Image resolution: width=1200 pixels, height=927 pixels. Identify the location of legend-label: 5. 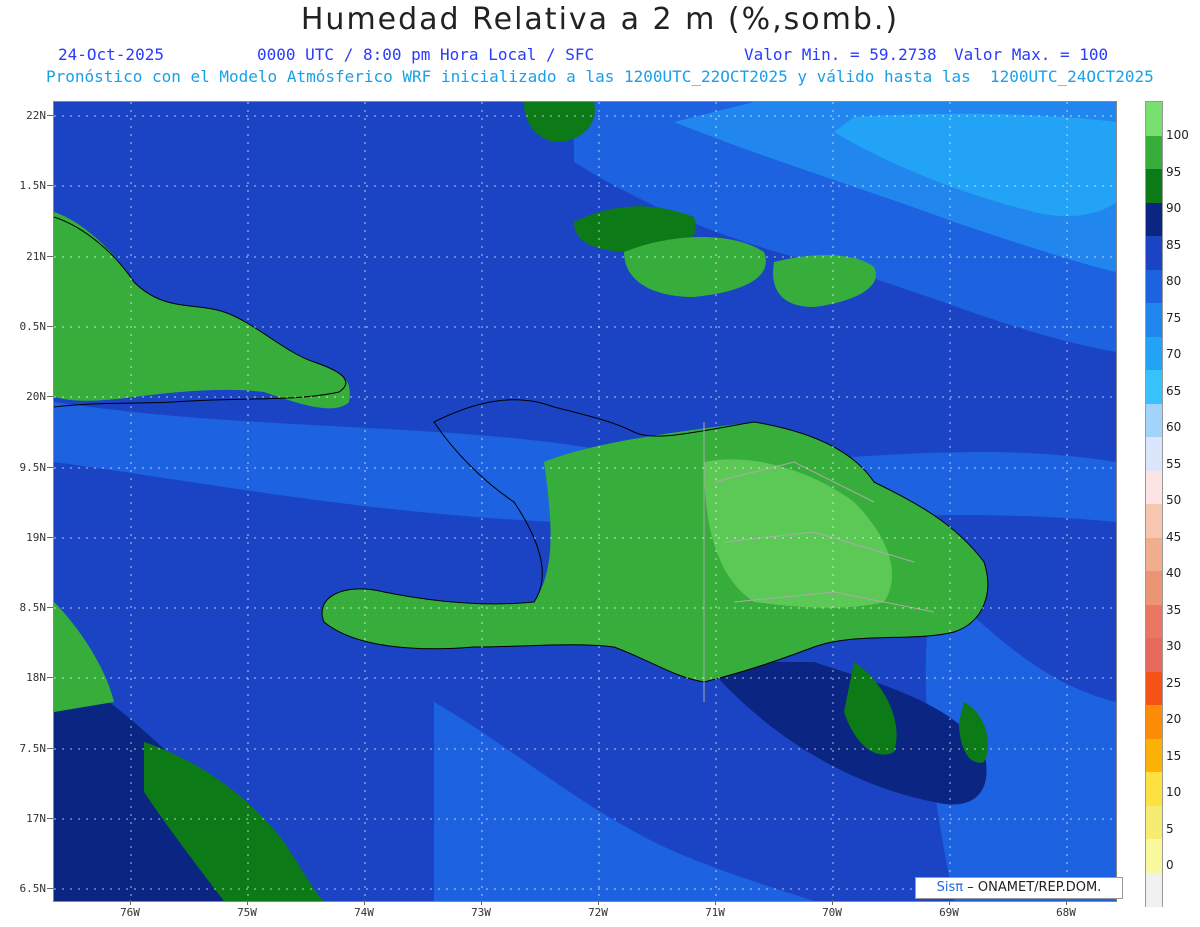
(1170, 829).